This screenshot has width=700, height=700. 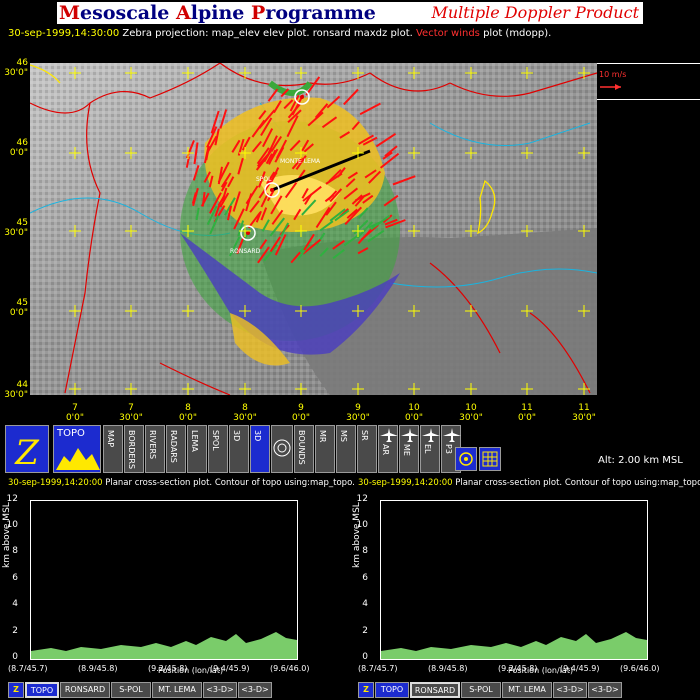 What do you see at coordinates (648, 81) in the screenshot?
I see `wind-scale: 10 m/s` at bounding box center [648, 81].